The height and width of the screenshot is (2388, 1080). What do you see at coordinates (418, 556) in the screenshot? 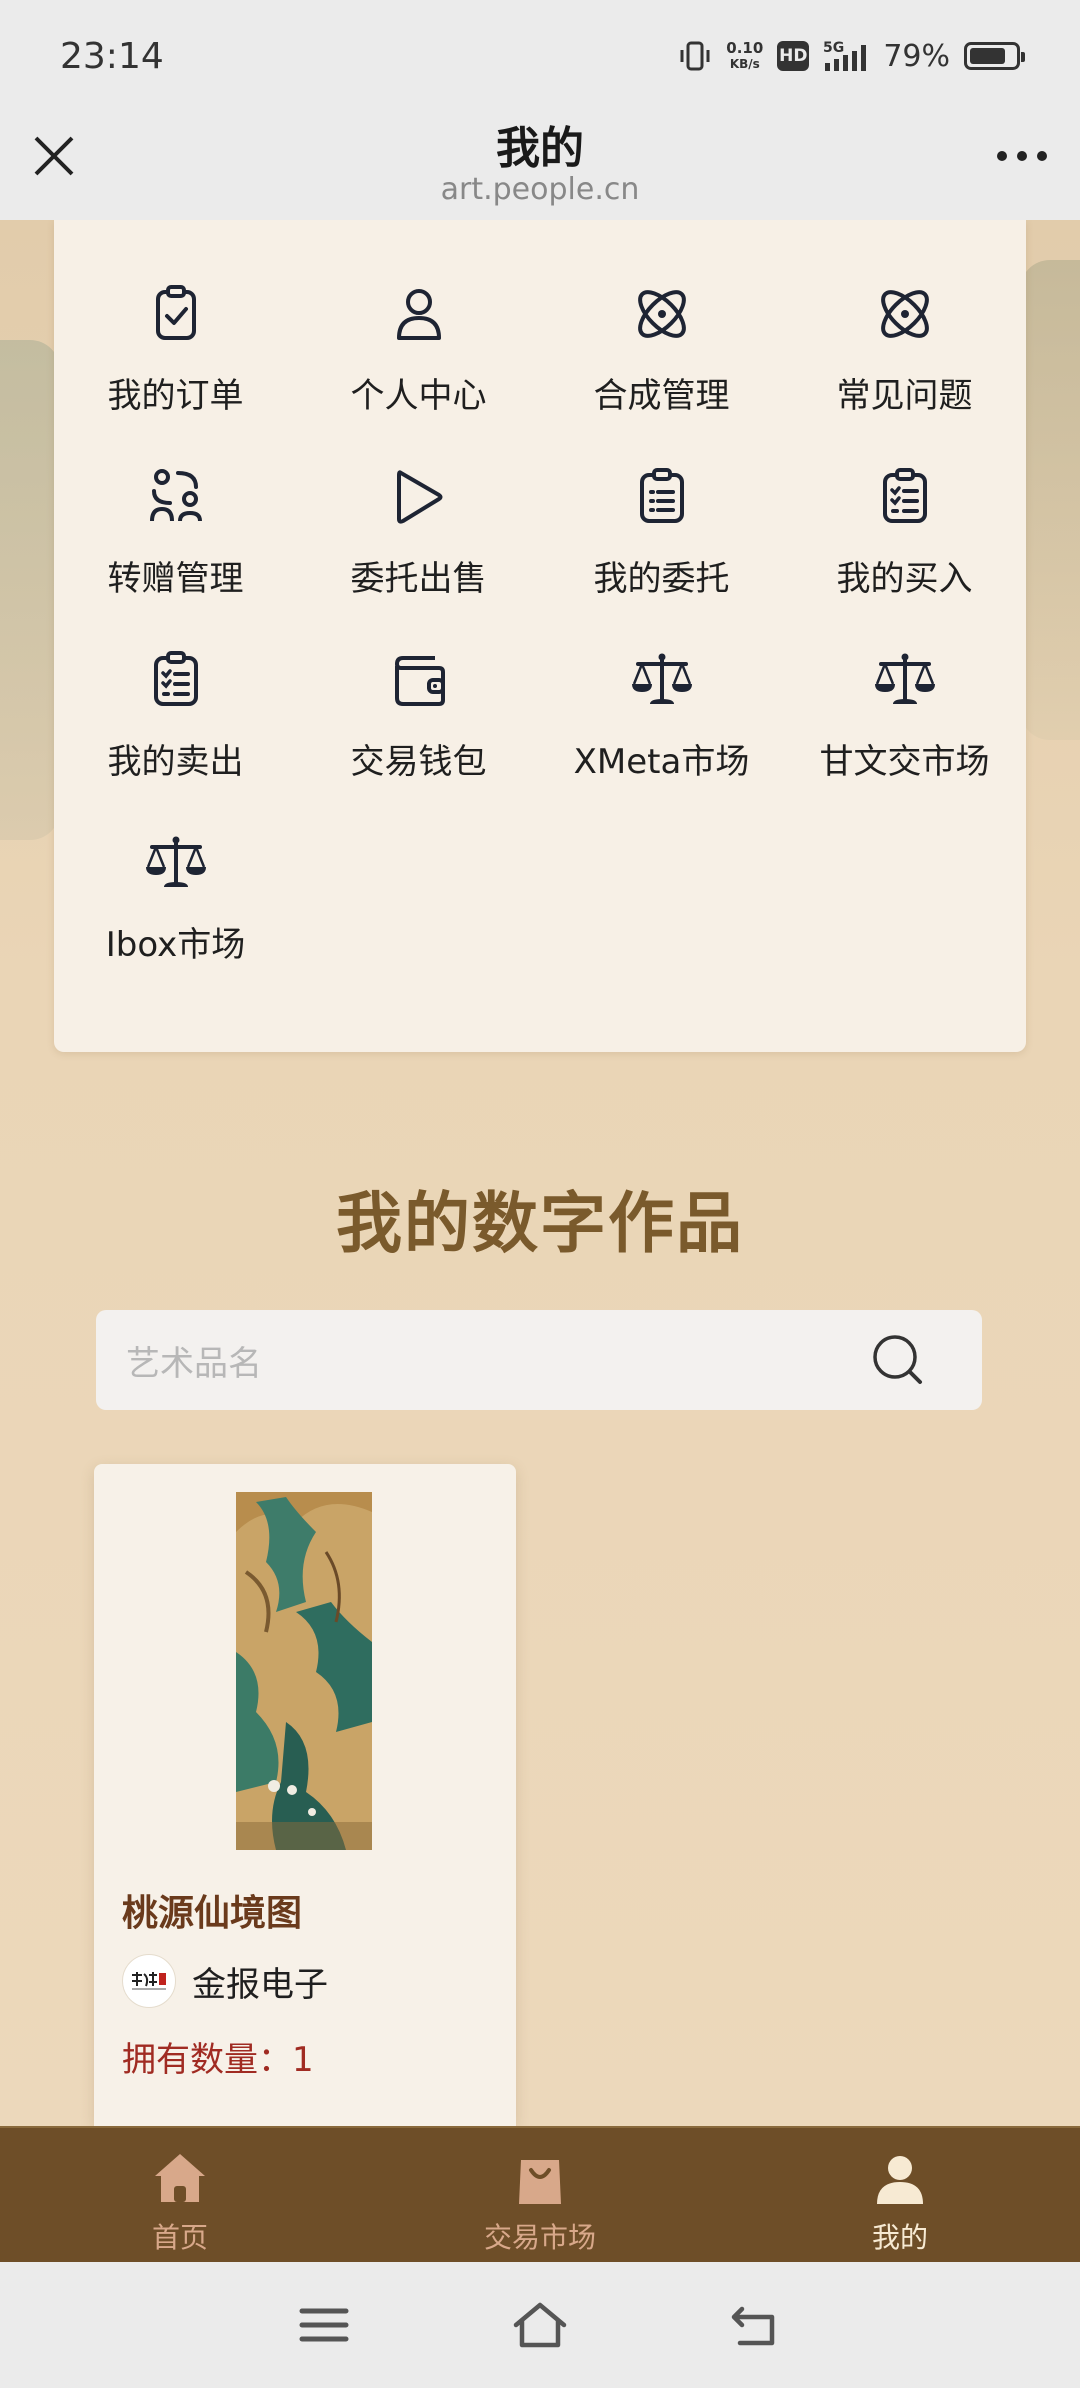
I see `menu-item-6: 委托出售` at bounding box center [418, 556].